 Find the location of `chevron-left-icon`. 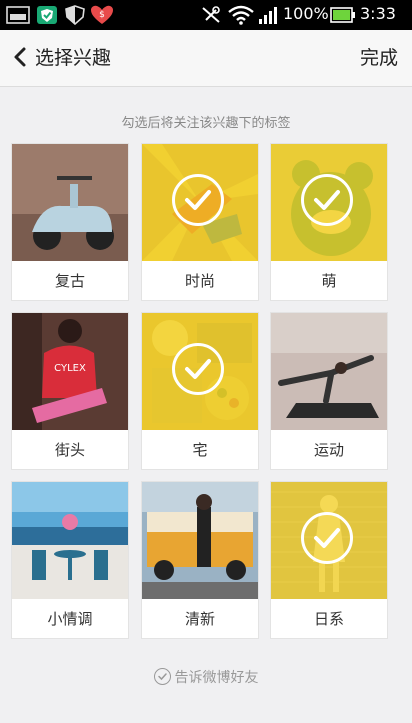

chevron-left-icon is located at coordinates (23, 57).